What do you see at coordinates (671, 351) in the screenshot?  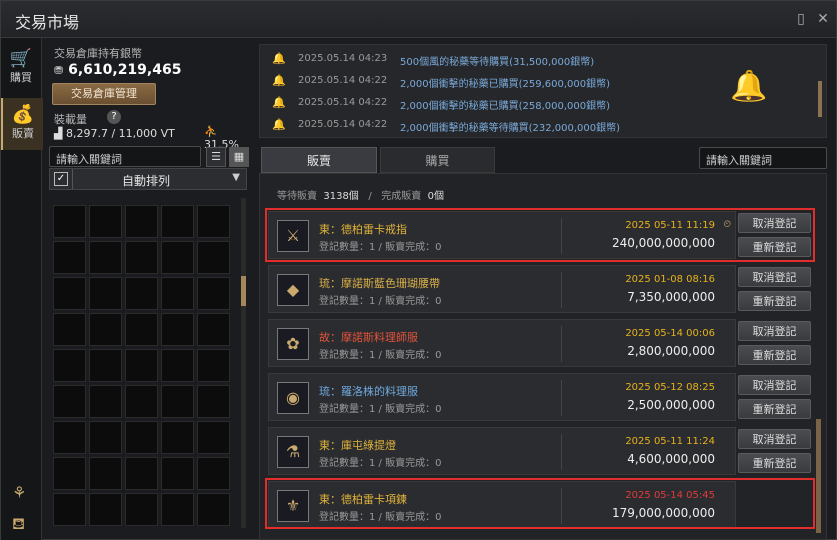 I see `item-price: 2,800,000,000` at bounding box center [671, 351].